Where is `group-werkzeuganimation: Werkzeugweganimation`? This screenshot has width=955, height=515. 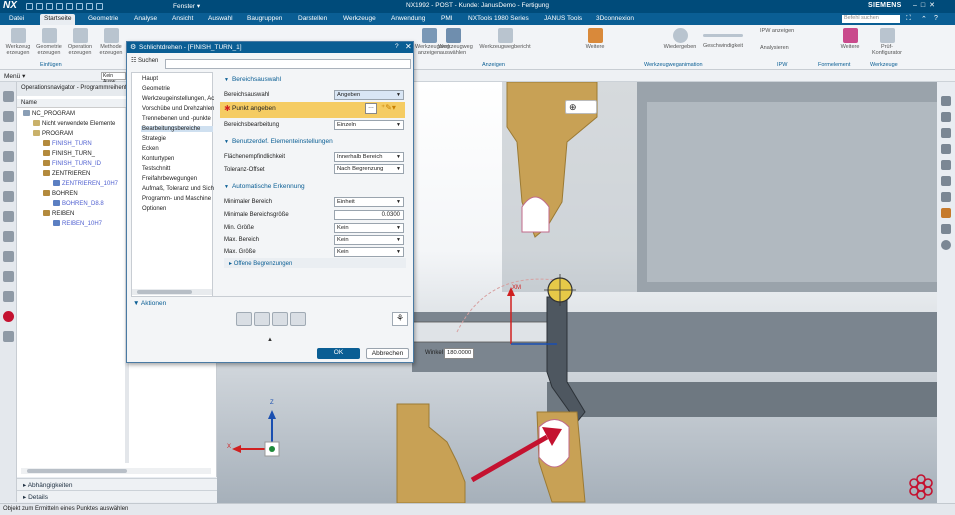 group-werkzeuganimation: Werkzeugweganimation is located at coordinates (673, 65).